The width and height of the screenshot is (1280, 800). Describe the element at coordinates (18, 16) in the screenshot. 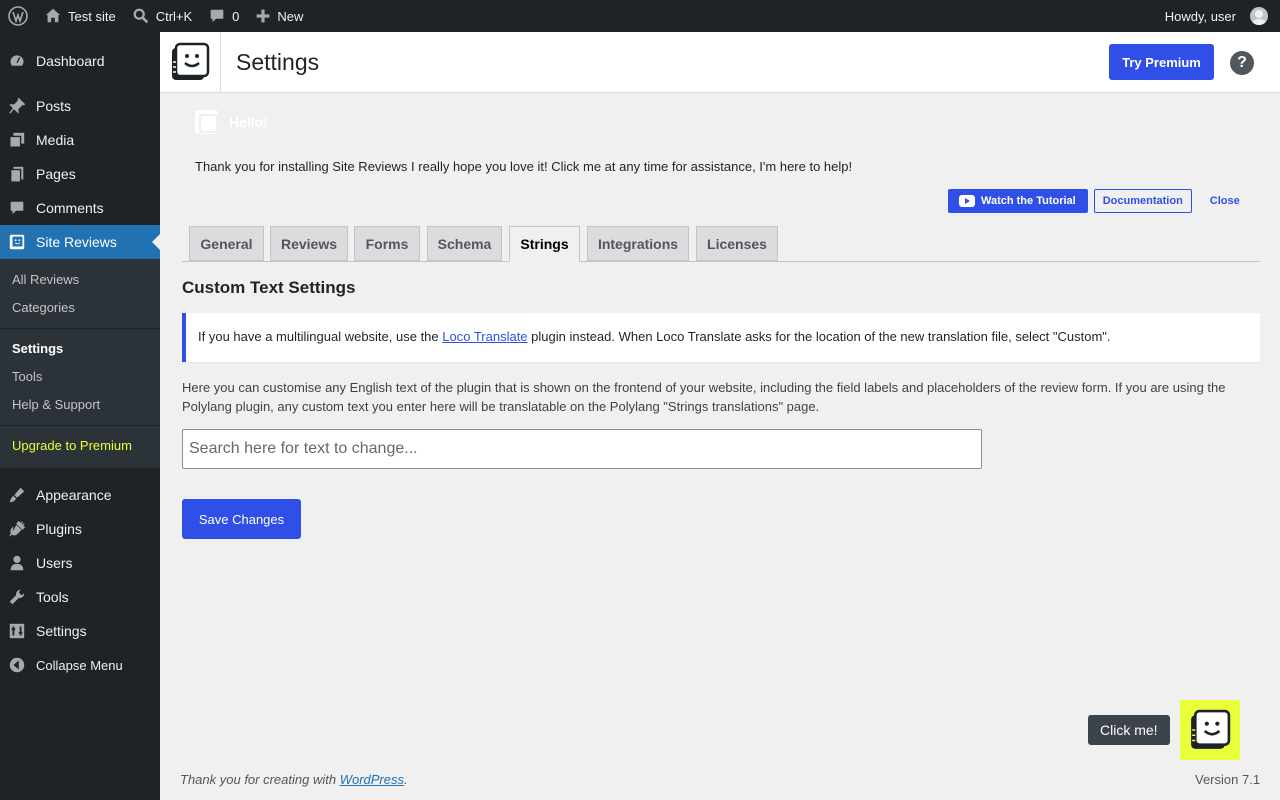

I see `wordpress-logo-icon` at that location.